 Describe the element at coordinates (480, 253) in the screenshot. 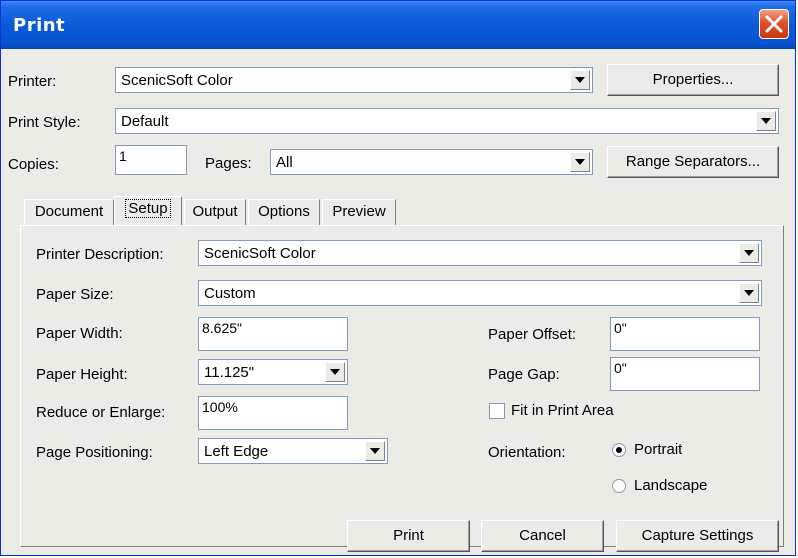

I see `printer-description-select: ScenicSoft Color` at that location.